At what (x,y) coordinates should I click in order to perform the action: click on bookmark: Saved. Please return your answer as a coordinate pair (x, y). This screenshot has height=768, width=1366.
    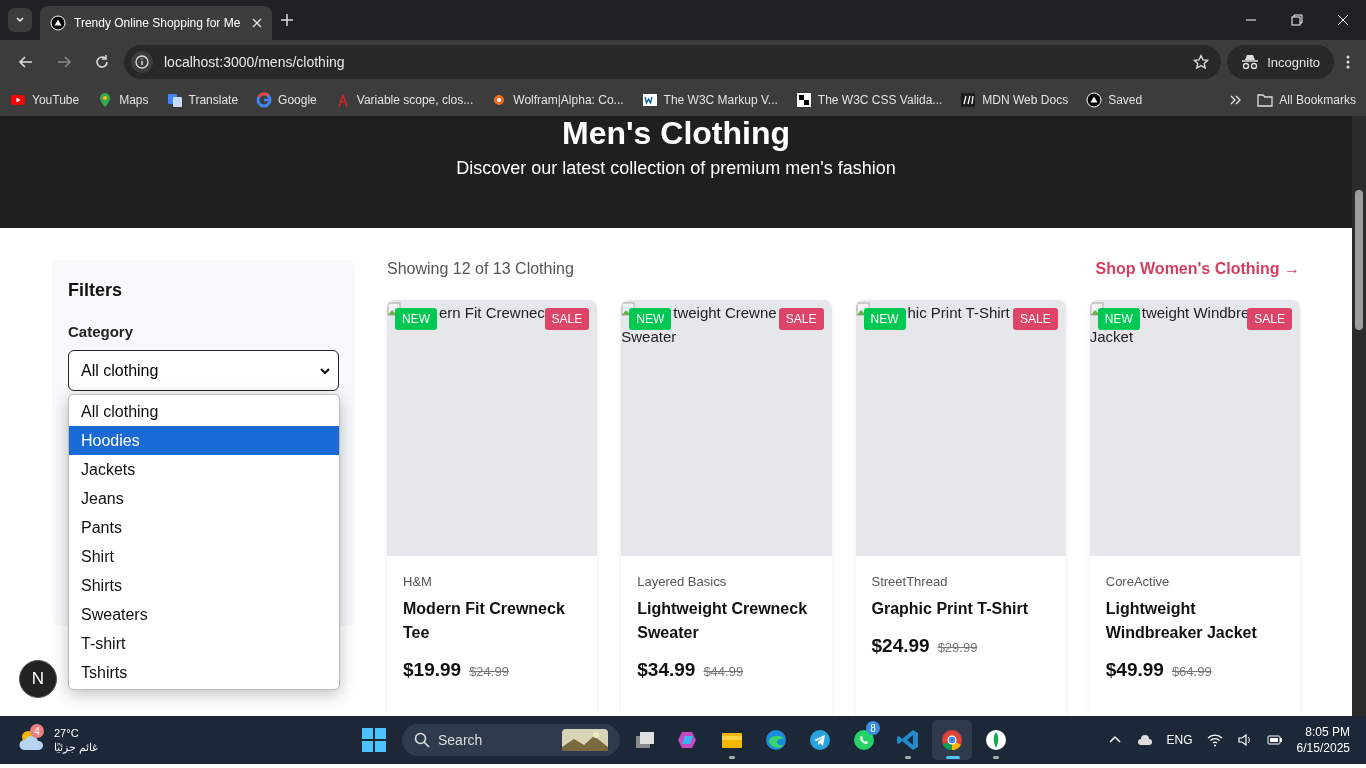
    Looking at the image, I should click on (1114, 100).